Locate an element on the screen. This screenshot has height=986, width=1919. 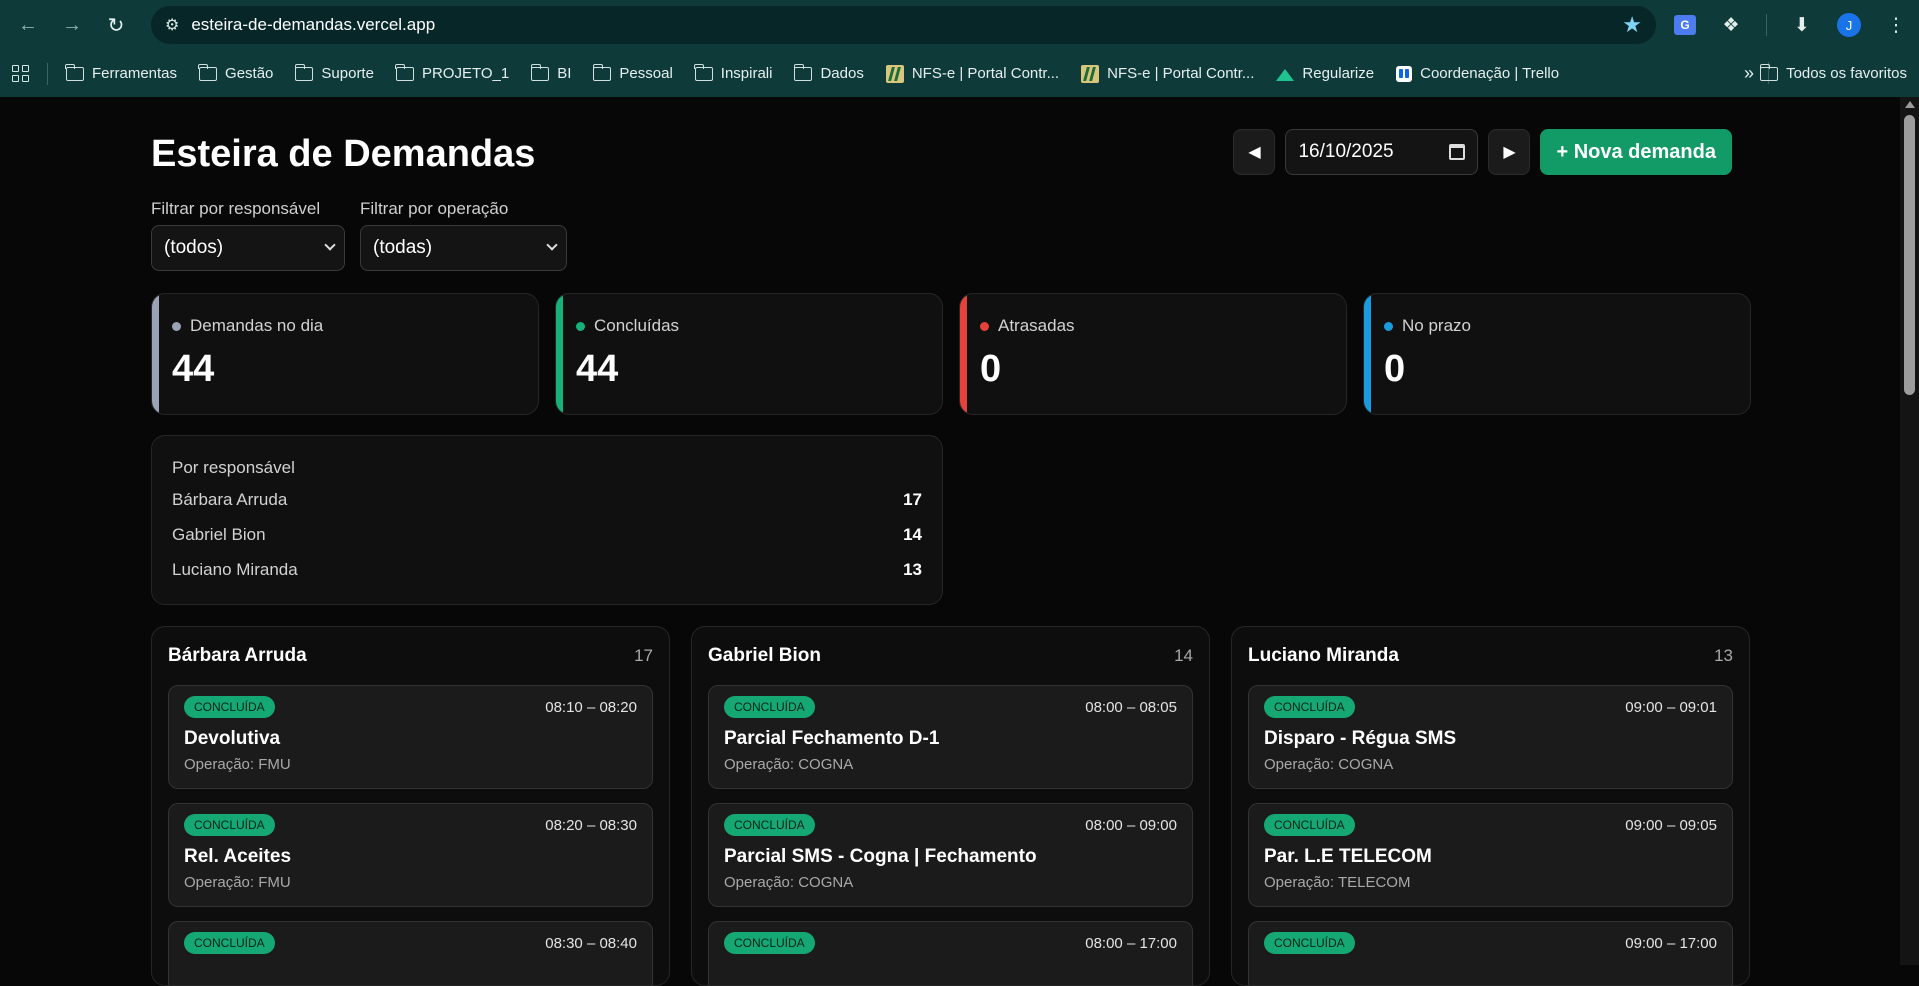
stat-label-row: No prazo is located at coordinates (1427, 326).